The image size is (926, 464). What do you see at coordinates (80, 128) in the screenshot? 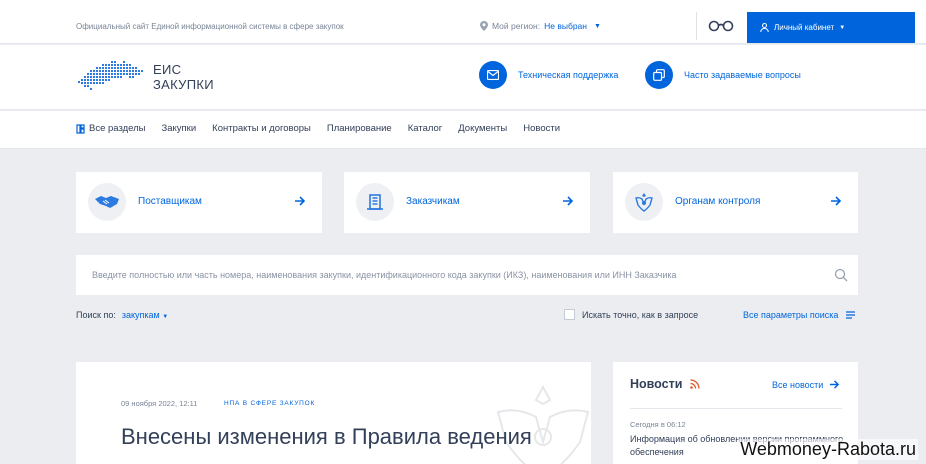
I see `sections-icon` at bounding box center [80, 128].